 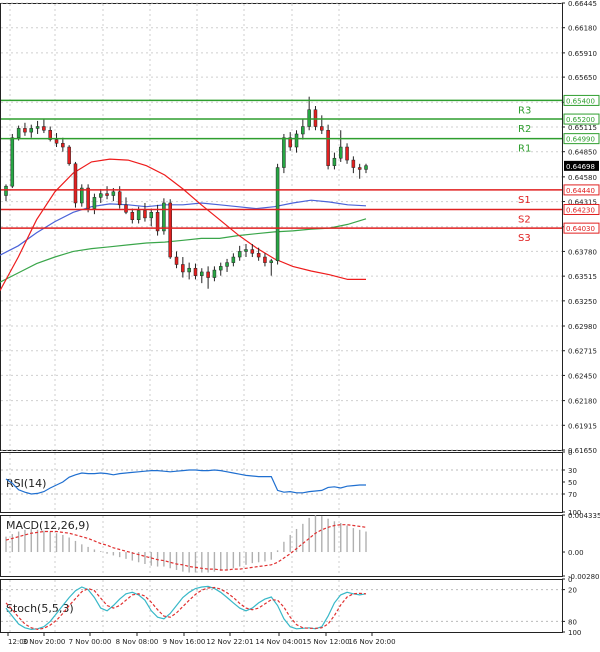 What do you see at coordinates (582, 376) in the screenshot?
I see `price-axis-tick-label: 0.62450` at bounding box center [582, 376].